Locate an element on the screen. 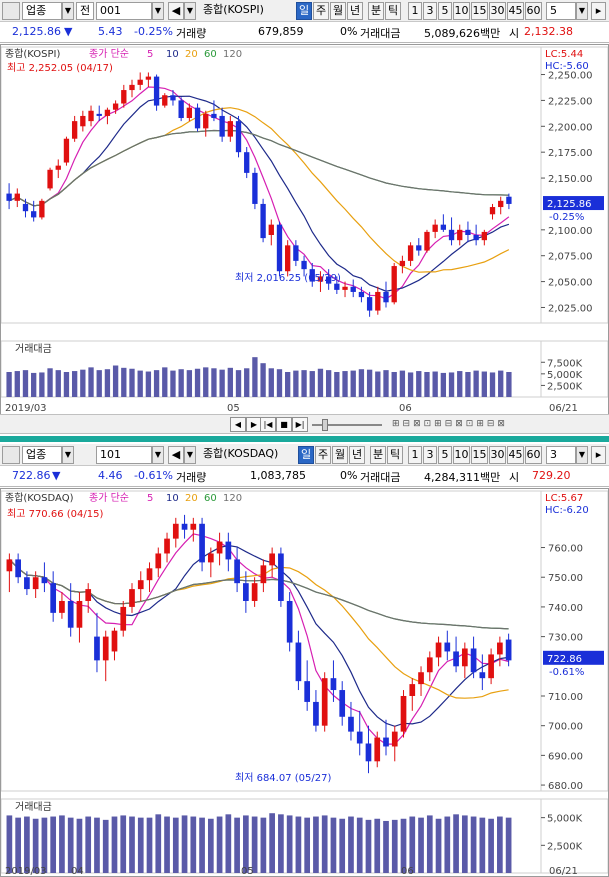 This screenshot has height=877, width=609. scroll-first-icon: |◀ is located at coordinates (268, 424).